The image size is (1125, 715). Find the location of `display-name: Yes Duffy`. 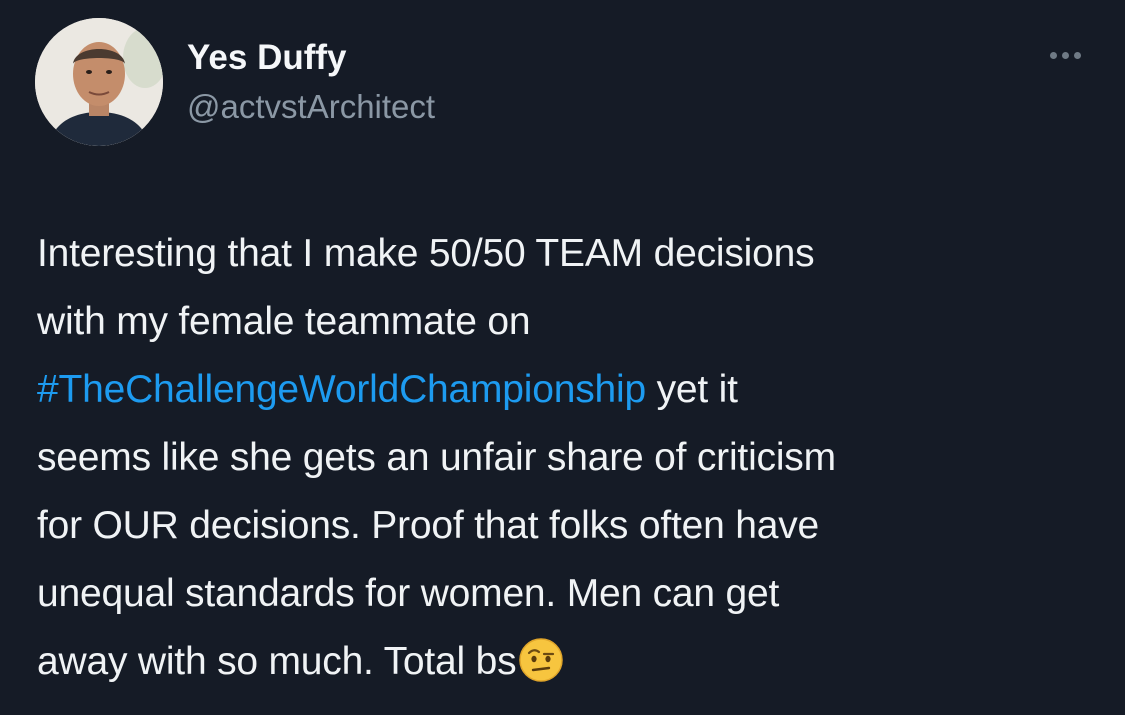

display-name: Yes Duffy is located at coordinates (311, 58).